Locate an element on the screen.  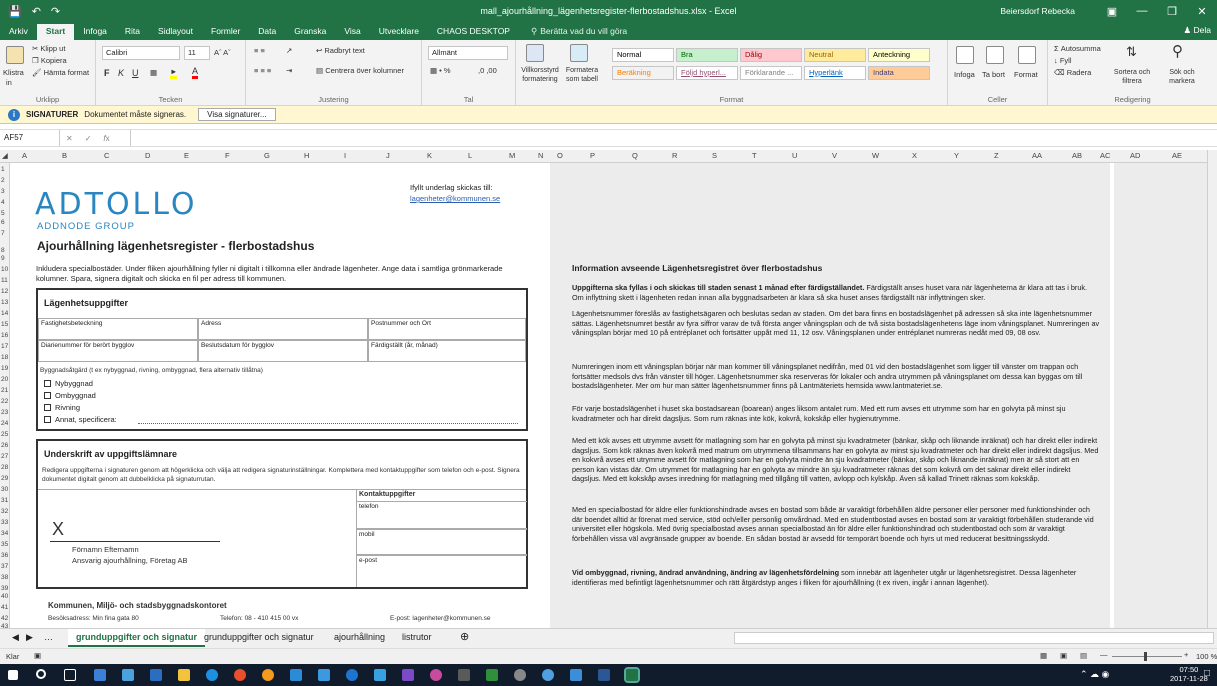
diary-number-field: Diarienummer för berört bygglov is located at coordinates (118, 351).